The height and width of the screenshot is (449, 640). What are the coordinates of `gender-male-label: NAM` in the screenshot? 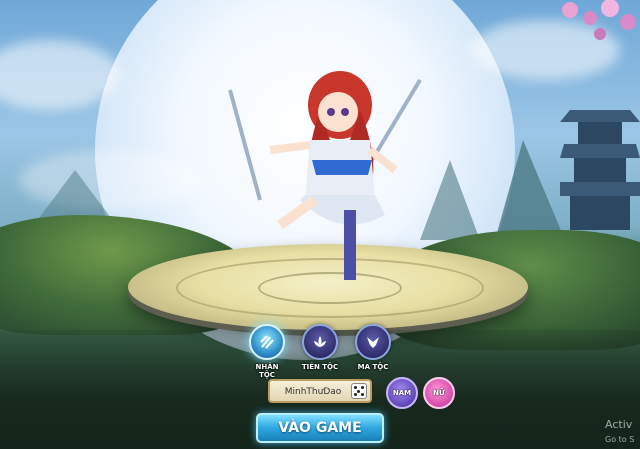 It's located at (402, 393).